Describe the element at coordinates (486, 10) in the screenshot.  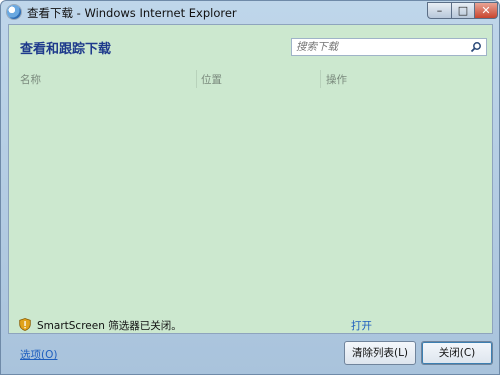
I see `close-window-button: ✕` at that location.